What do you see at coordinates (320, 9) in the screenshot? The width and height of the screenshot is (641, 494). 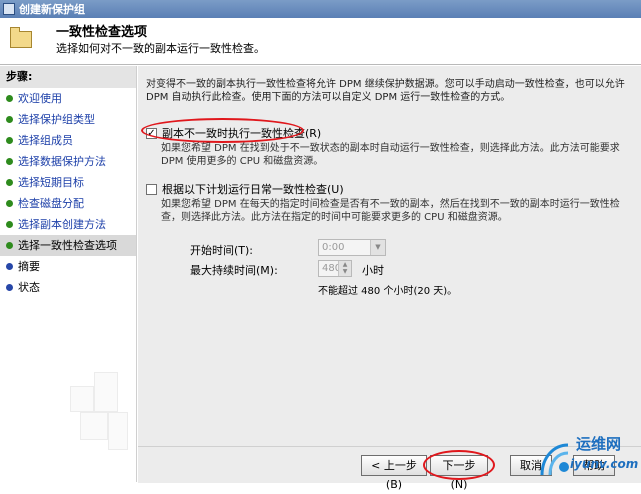 I see `window-title-bar: 创建新保护组` at bounding box center [320, 9].